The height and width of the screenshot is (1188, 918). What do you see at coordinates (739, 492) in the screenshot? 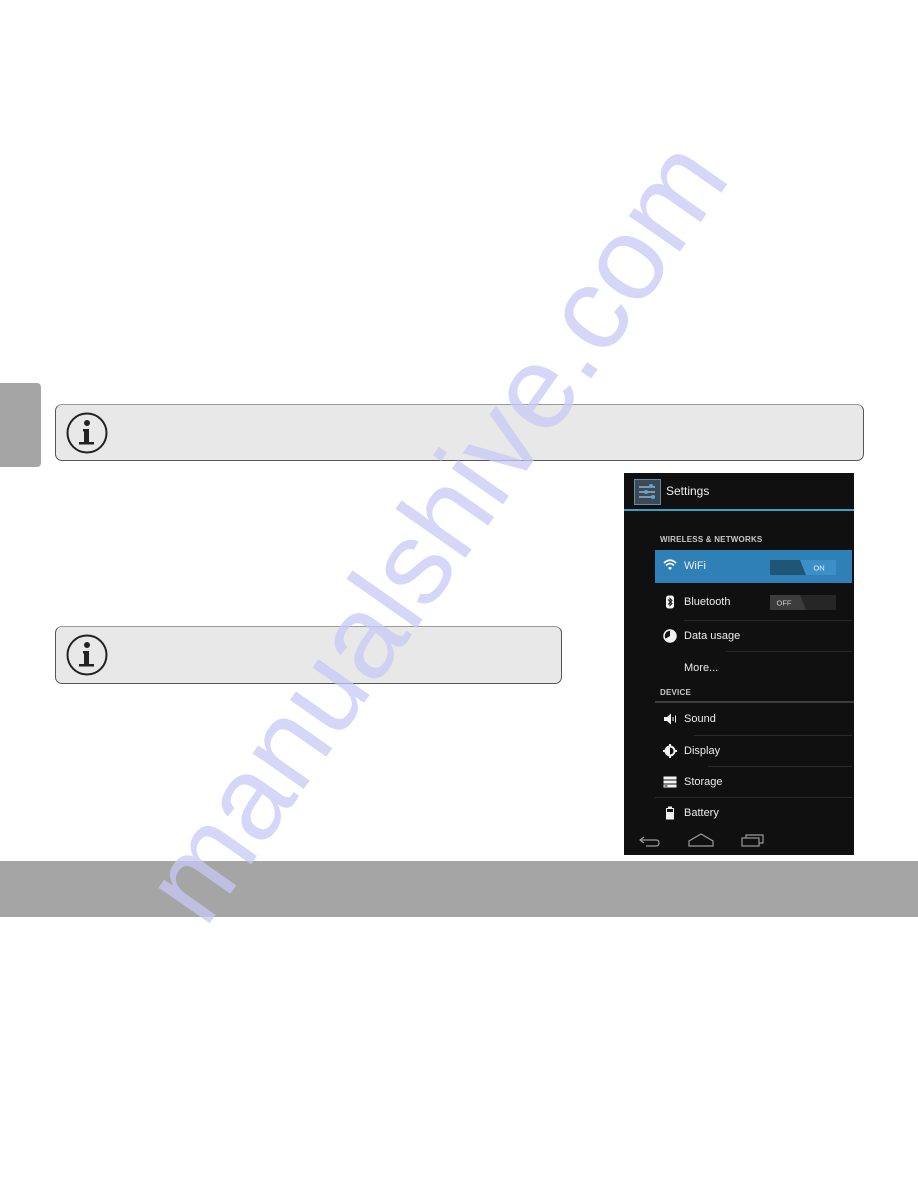
I see `action-bar: Settings` at bounding box center [739, 492].